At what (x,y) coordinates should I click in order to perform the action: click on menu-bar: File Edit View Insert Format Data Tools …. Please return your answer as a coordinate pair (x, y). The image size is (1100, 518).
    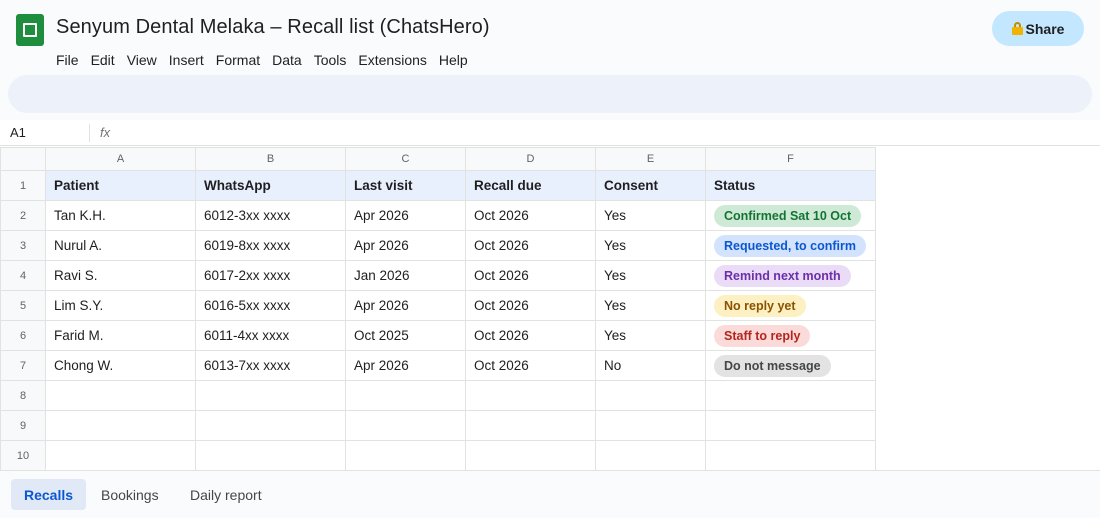
    Looking at the image, I should click on (262, 60).